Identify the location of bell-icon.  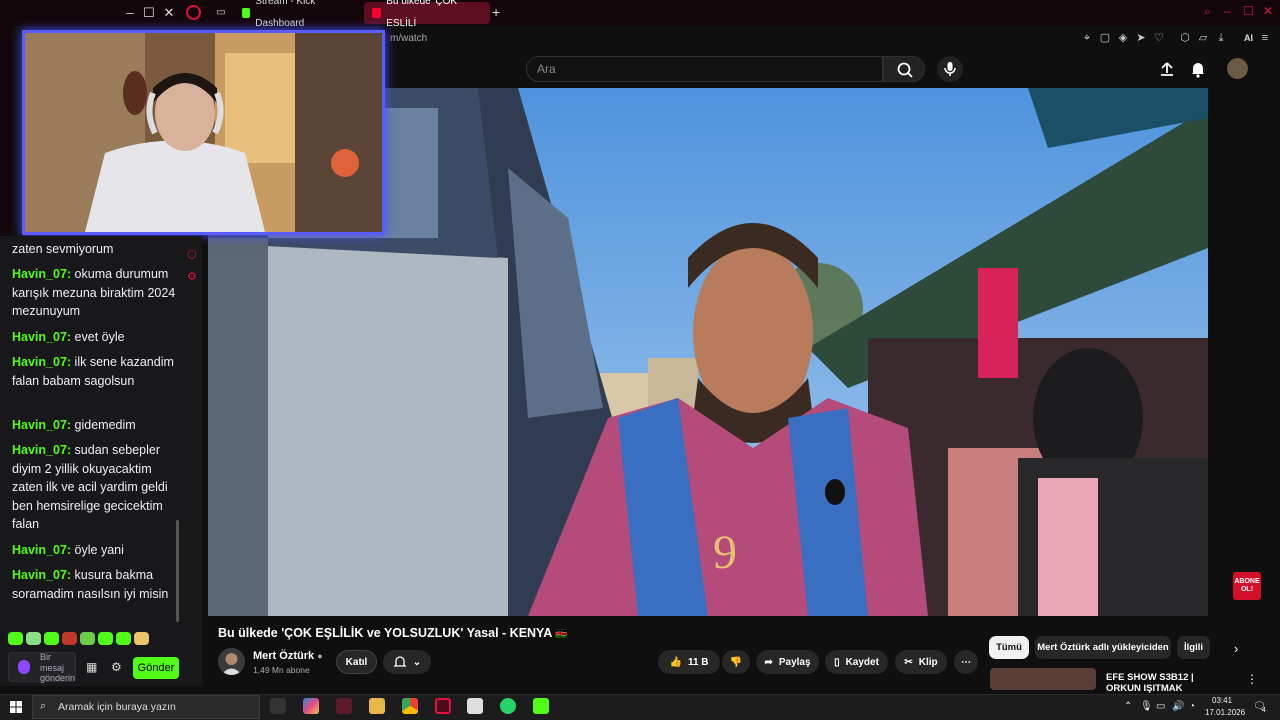
(1198, 70).